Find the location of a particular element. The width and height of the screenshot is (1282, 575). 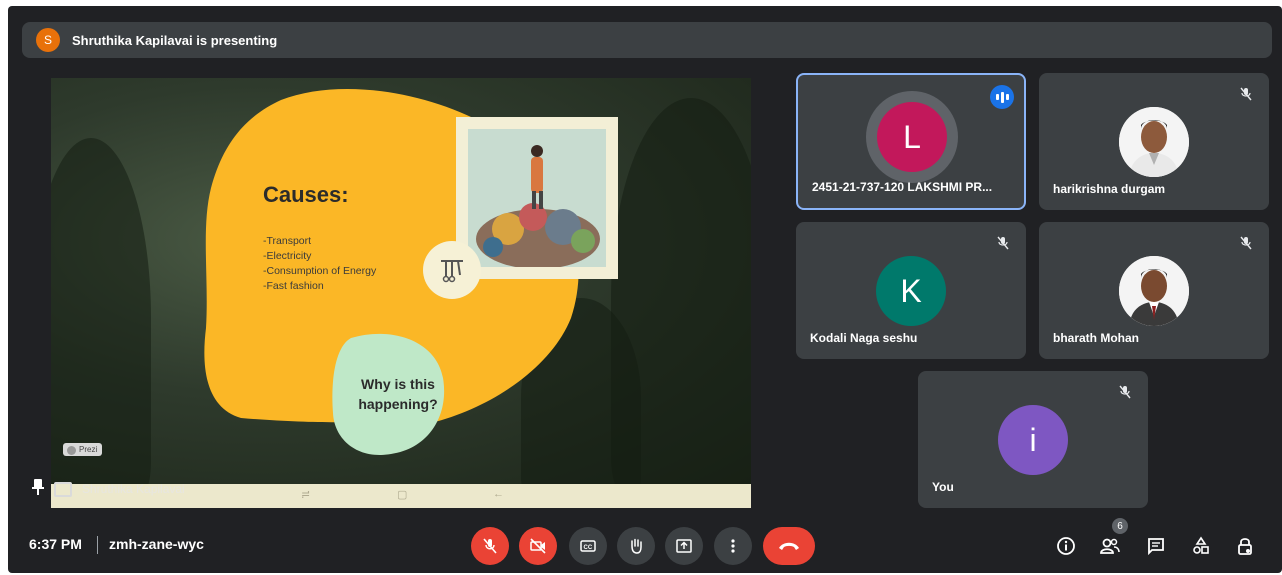

presenter-name: Shruthika Kapilavai is located at coordinates (133, 489).